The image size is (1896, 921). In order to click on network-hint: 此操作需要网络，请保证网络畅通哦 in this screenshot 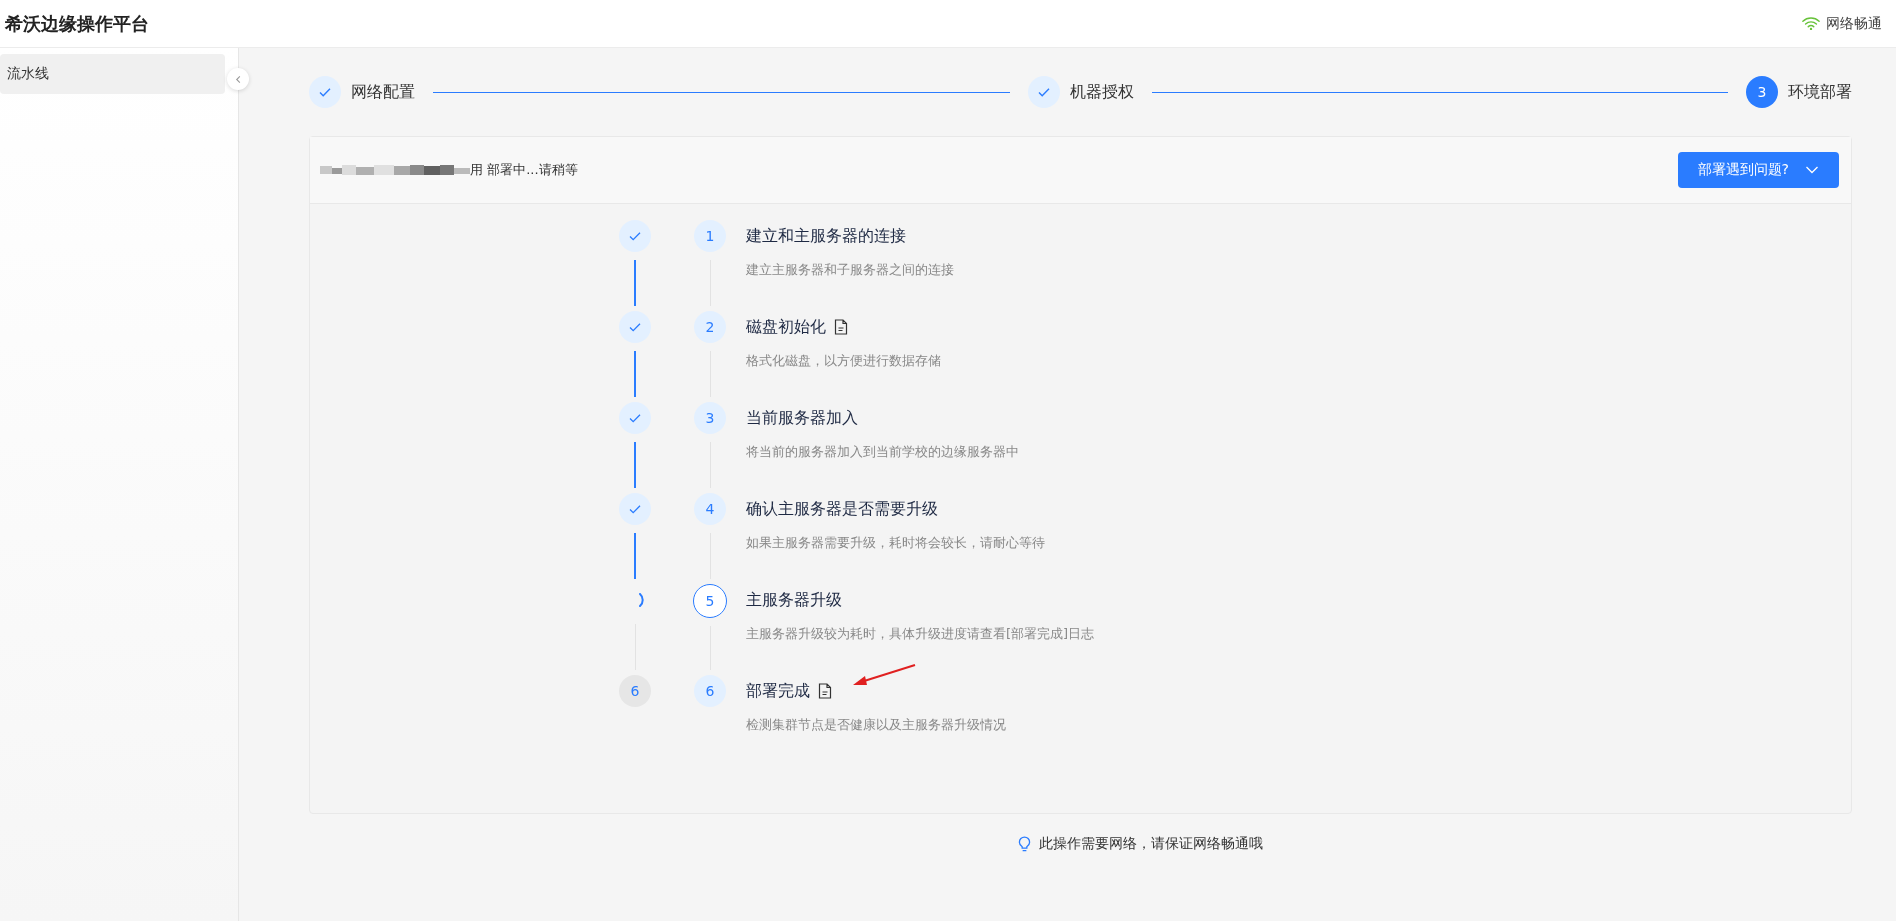, I will do `click(1151, 844)`.